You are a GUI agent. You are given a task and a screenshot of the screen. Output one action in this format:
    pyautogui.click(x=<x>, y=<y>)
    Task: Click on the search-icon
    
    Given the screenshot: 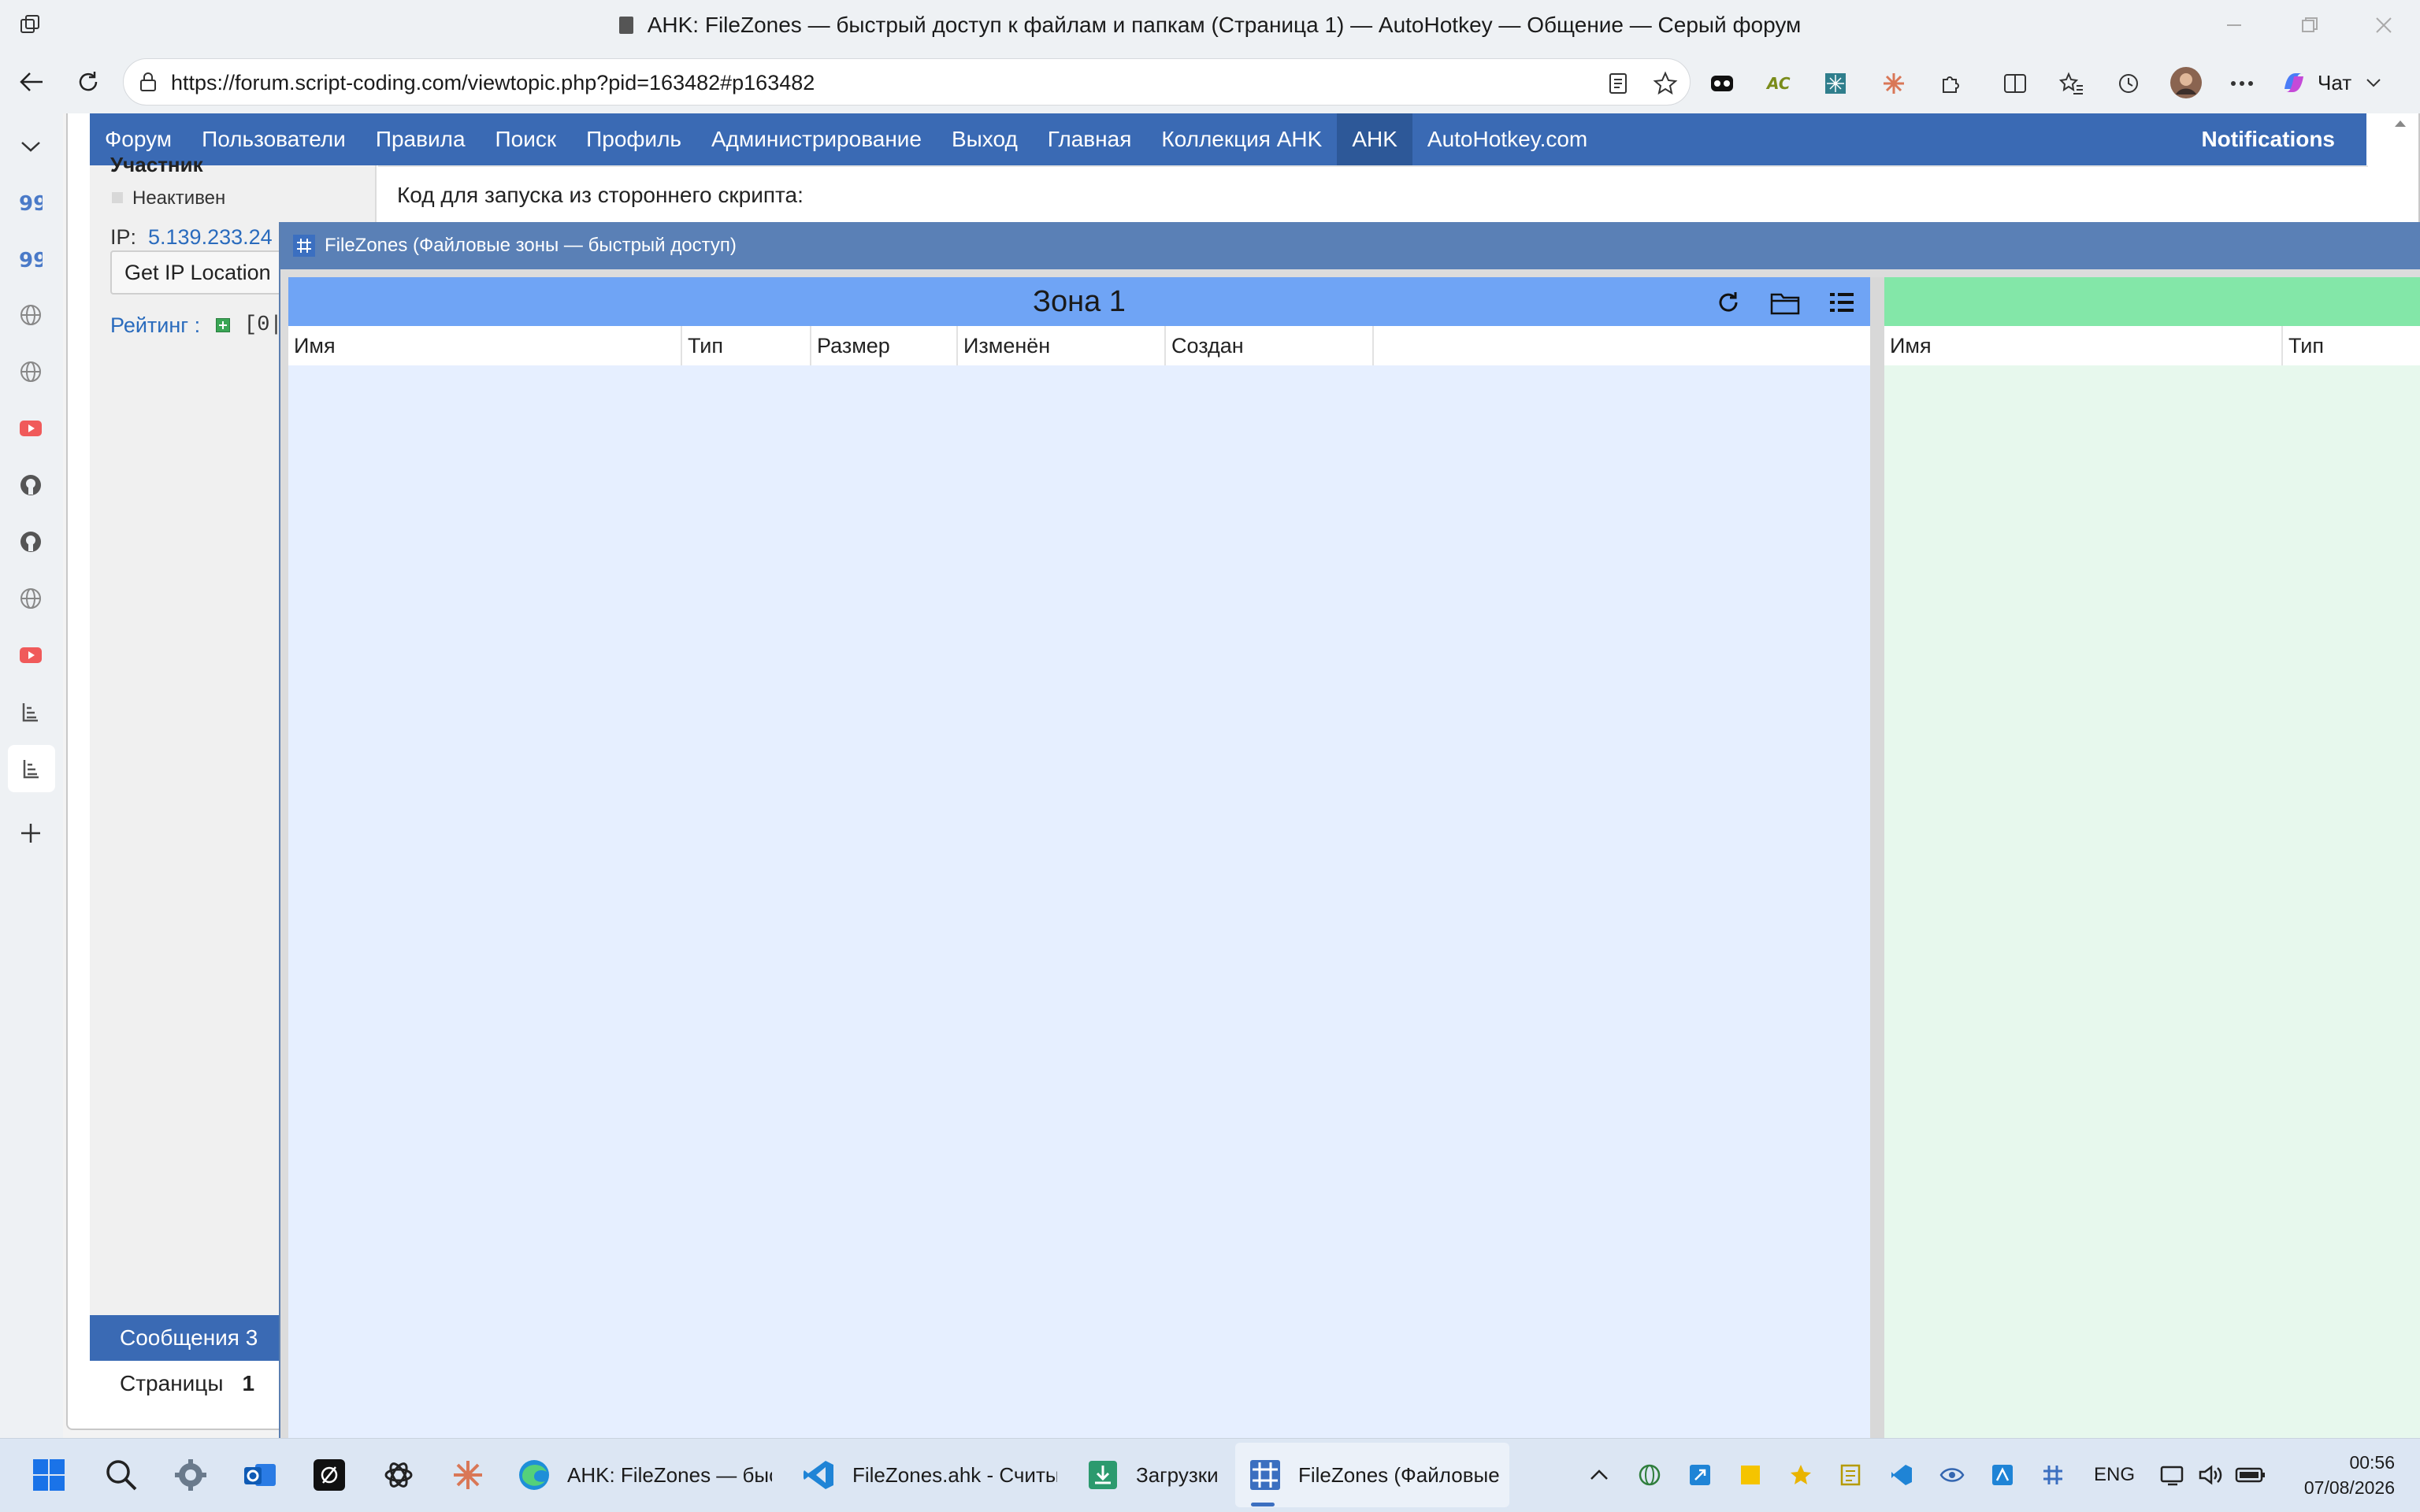 What is the action you would take?
    pyautogui.click(x=121, y=1475)
    